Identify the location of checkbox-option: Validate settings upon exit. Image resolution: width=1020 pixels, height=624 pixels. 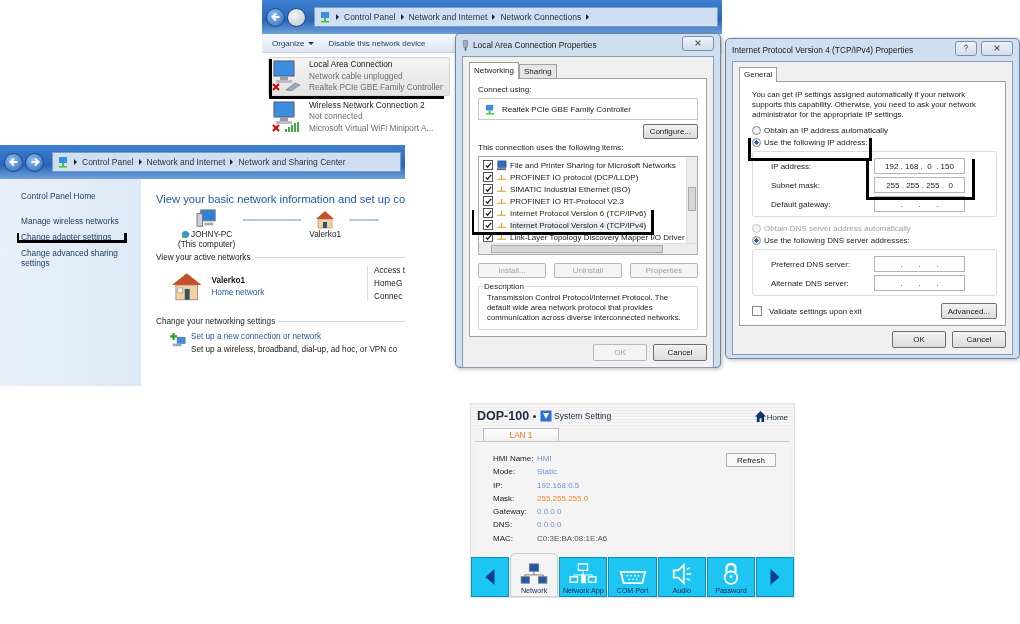
(807, 311).